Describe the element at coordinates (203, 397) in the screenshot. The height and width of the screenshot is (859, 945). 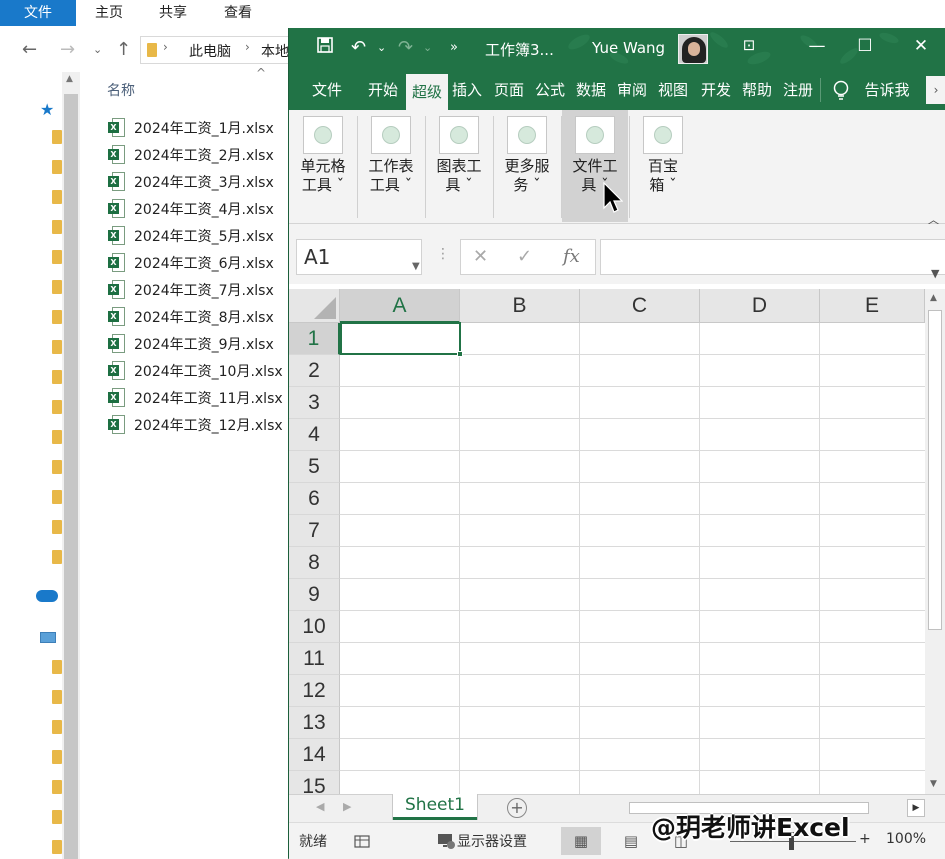
I see `file-list-item: X 2024年工资_11月.xlsx` at that location.